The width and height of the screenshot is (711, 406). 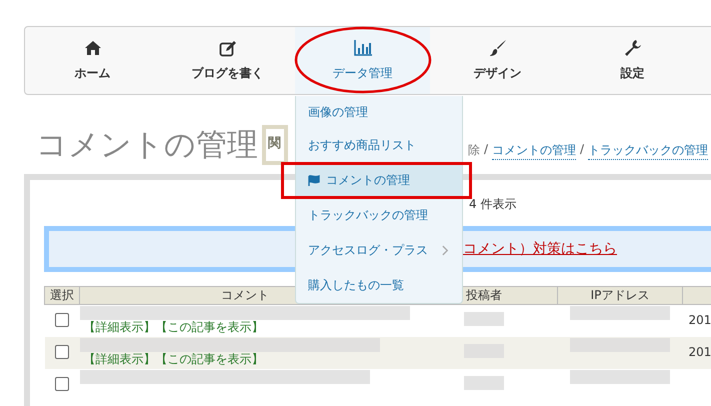 What do you see at coordinates (92, 60) in the screenshot?
I see `nav-item: ホーム` at bounding box center [92, 60].